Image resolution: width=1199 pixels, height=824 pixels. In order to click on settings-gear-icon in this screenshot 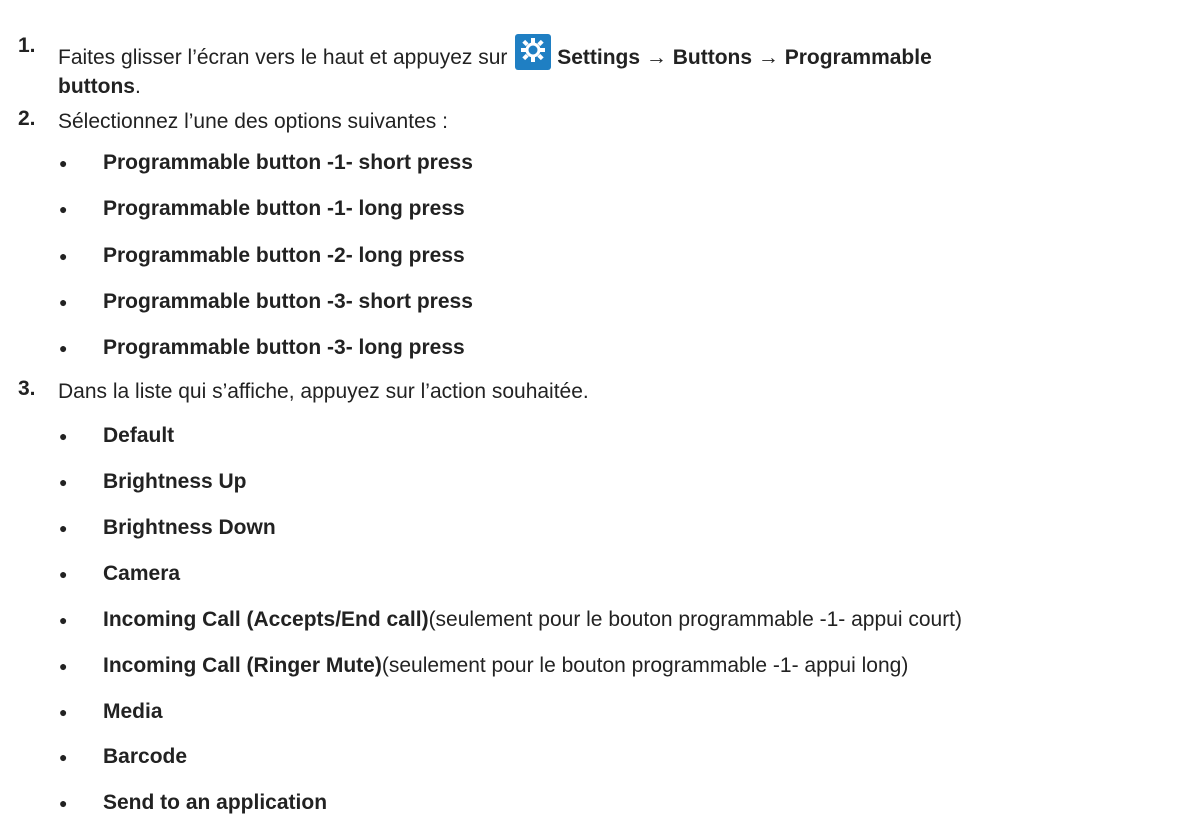, I will do `click(533, 52)`.